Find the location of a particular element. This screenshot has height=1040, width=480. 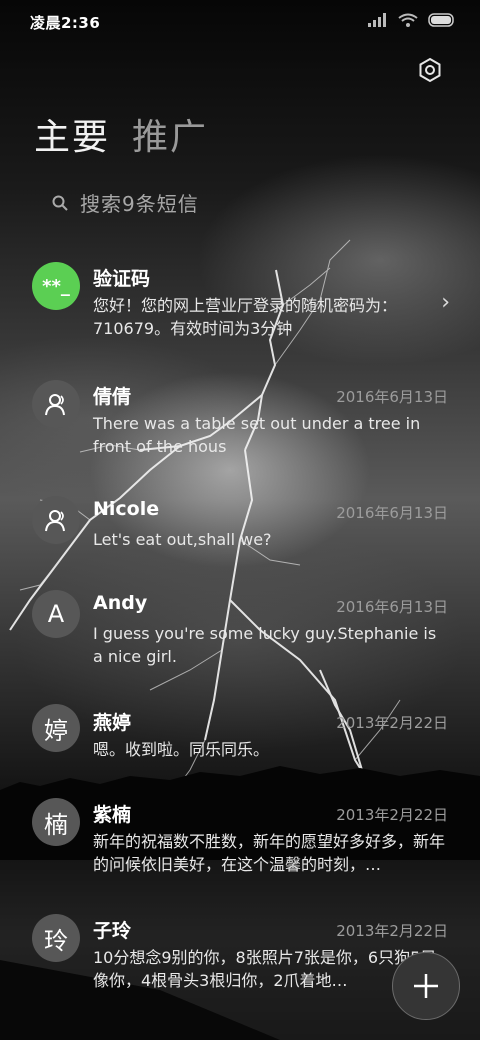

avatar-label: A is located at coordinates (56, 614).